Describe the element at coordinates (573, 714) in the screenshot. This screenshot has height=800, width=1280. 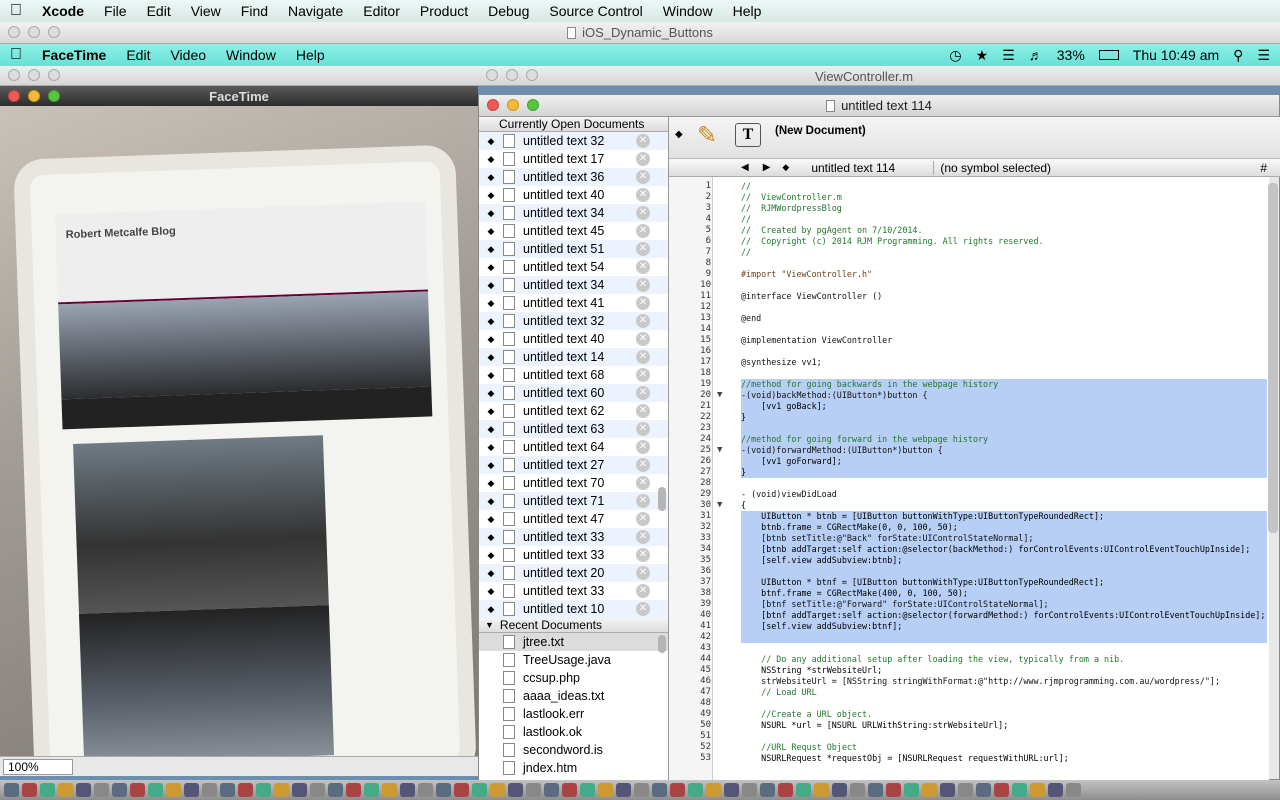
I see `list-item: lastlook.err` at that location.